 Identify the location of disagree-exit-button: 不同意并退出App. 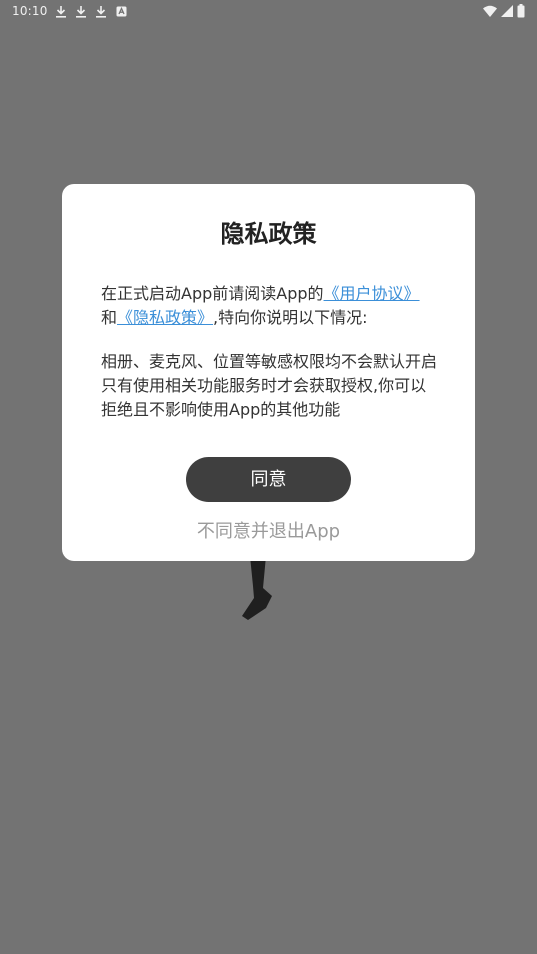
(268, 532).